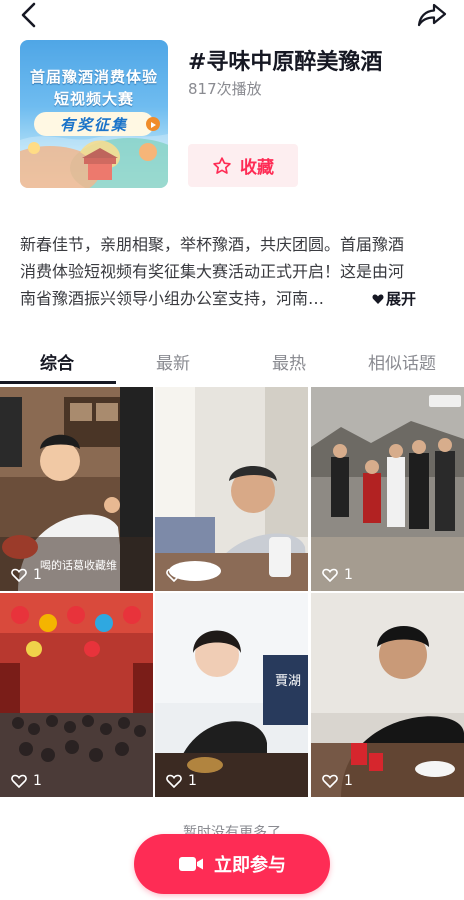 The image size is (464, 900). What do you see at coordinates (402, 361) in the screenshot?
I see `tab-similar-topics: 相似话题` at bounding box center [402, 361].